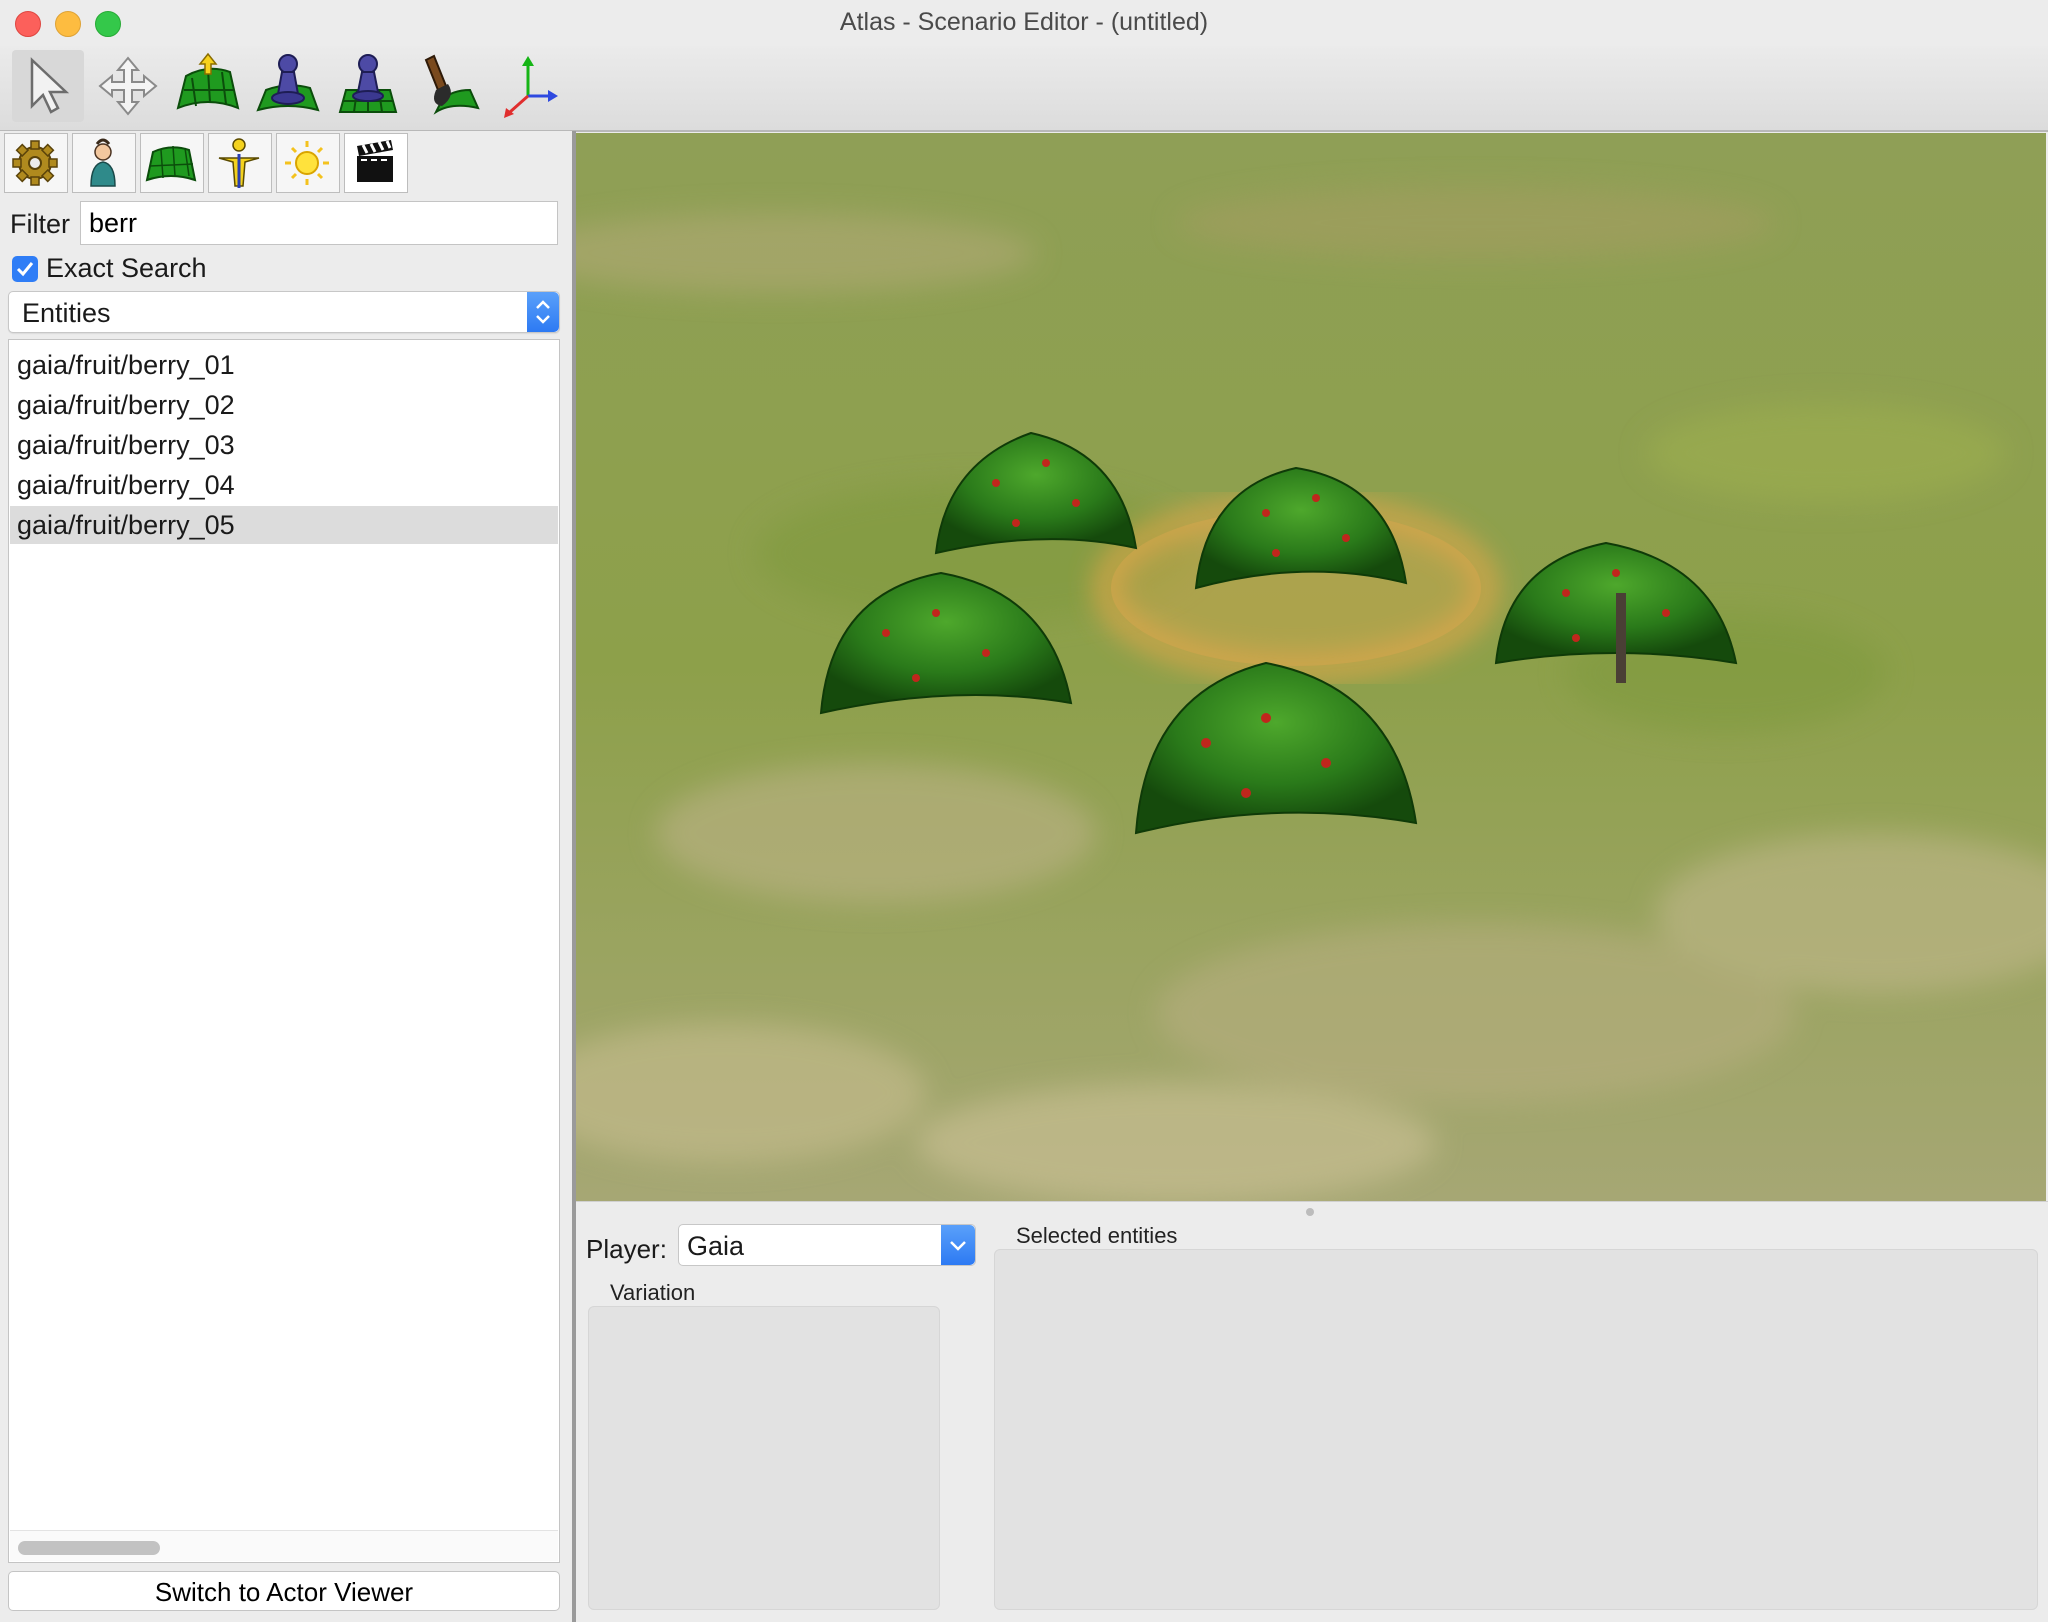 The width and height of the screenshot is (2048, 1622). I want to click on title-bar: Atlas - Scenario Editor - (untitled), so click(1024, 23).